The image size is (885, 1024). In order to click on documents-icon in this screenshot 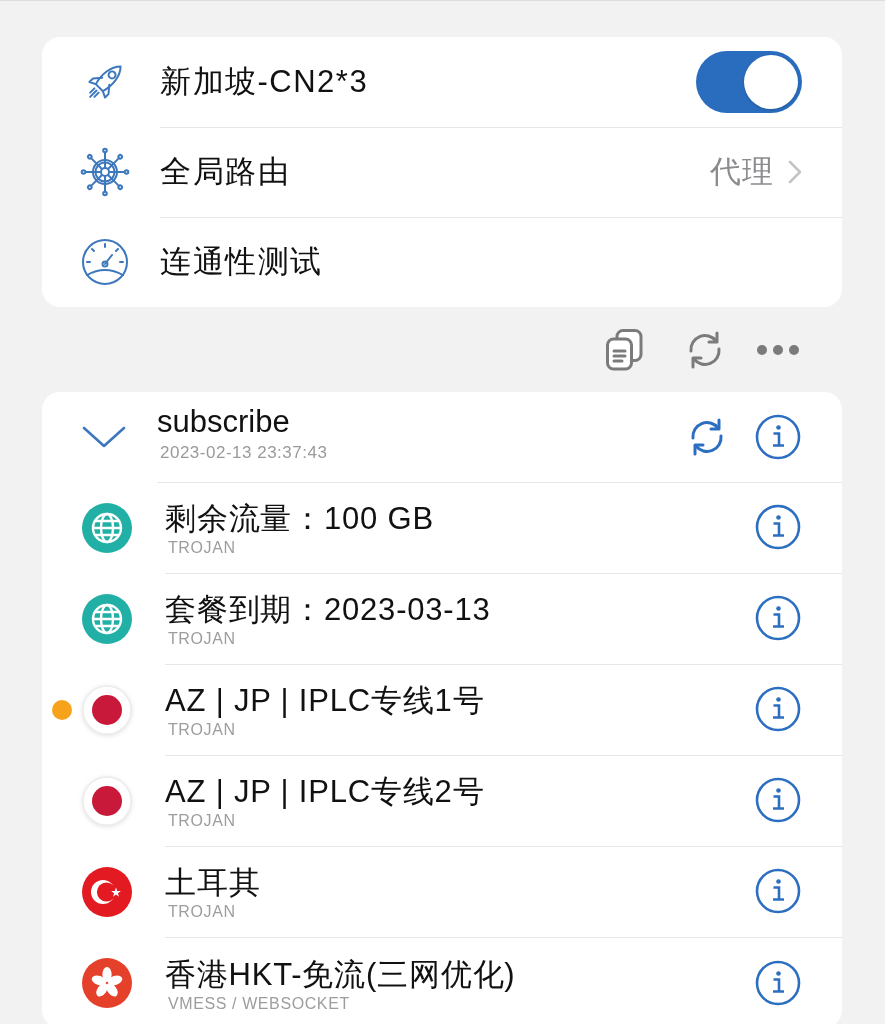, I will do `click(624, 349)`.